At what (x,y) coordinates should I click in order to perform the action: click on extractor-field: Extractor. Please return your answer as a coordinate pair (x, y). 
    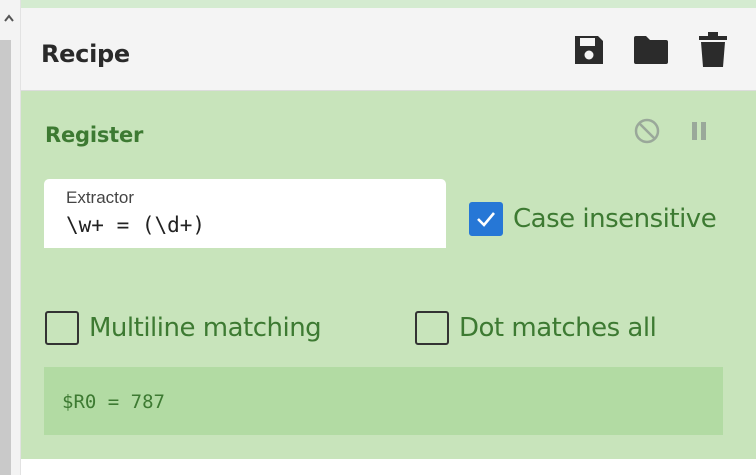
    Looking at the image, I should click on (245, 213).